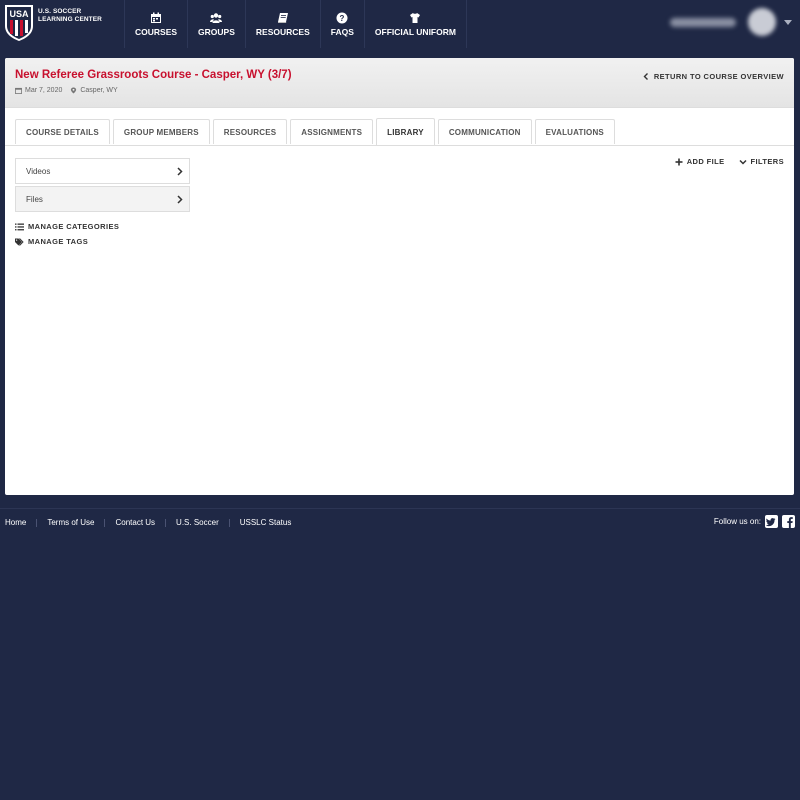  Describe the element at coordinates (250, 131) in the screenshot. I see `tab-resources: RESOURCES` at that location.